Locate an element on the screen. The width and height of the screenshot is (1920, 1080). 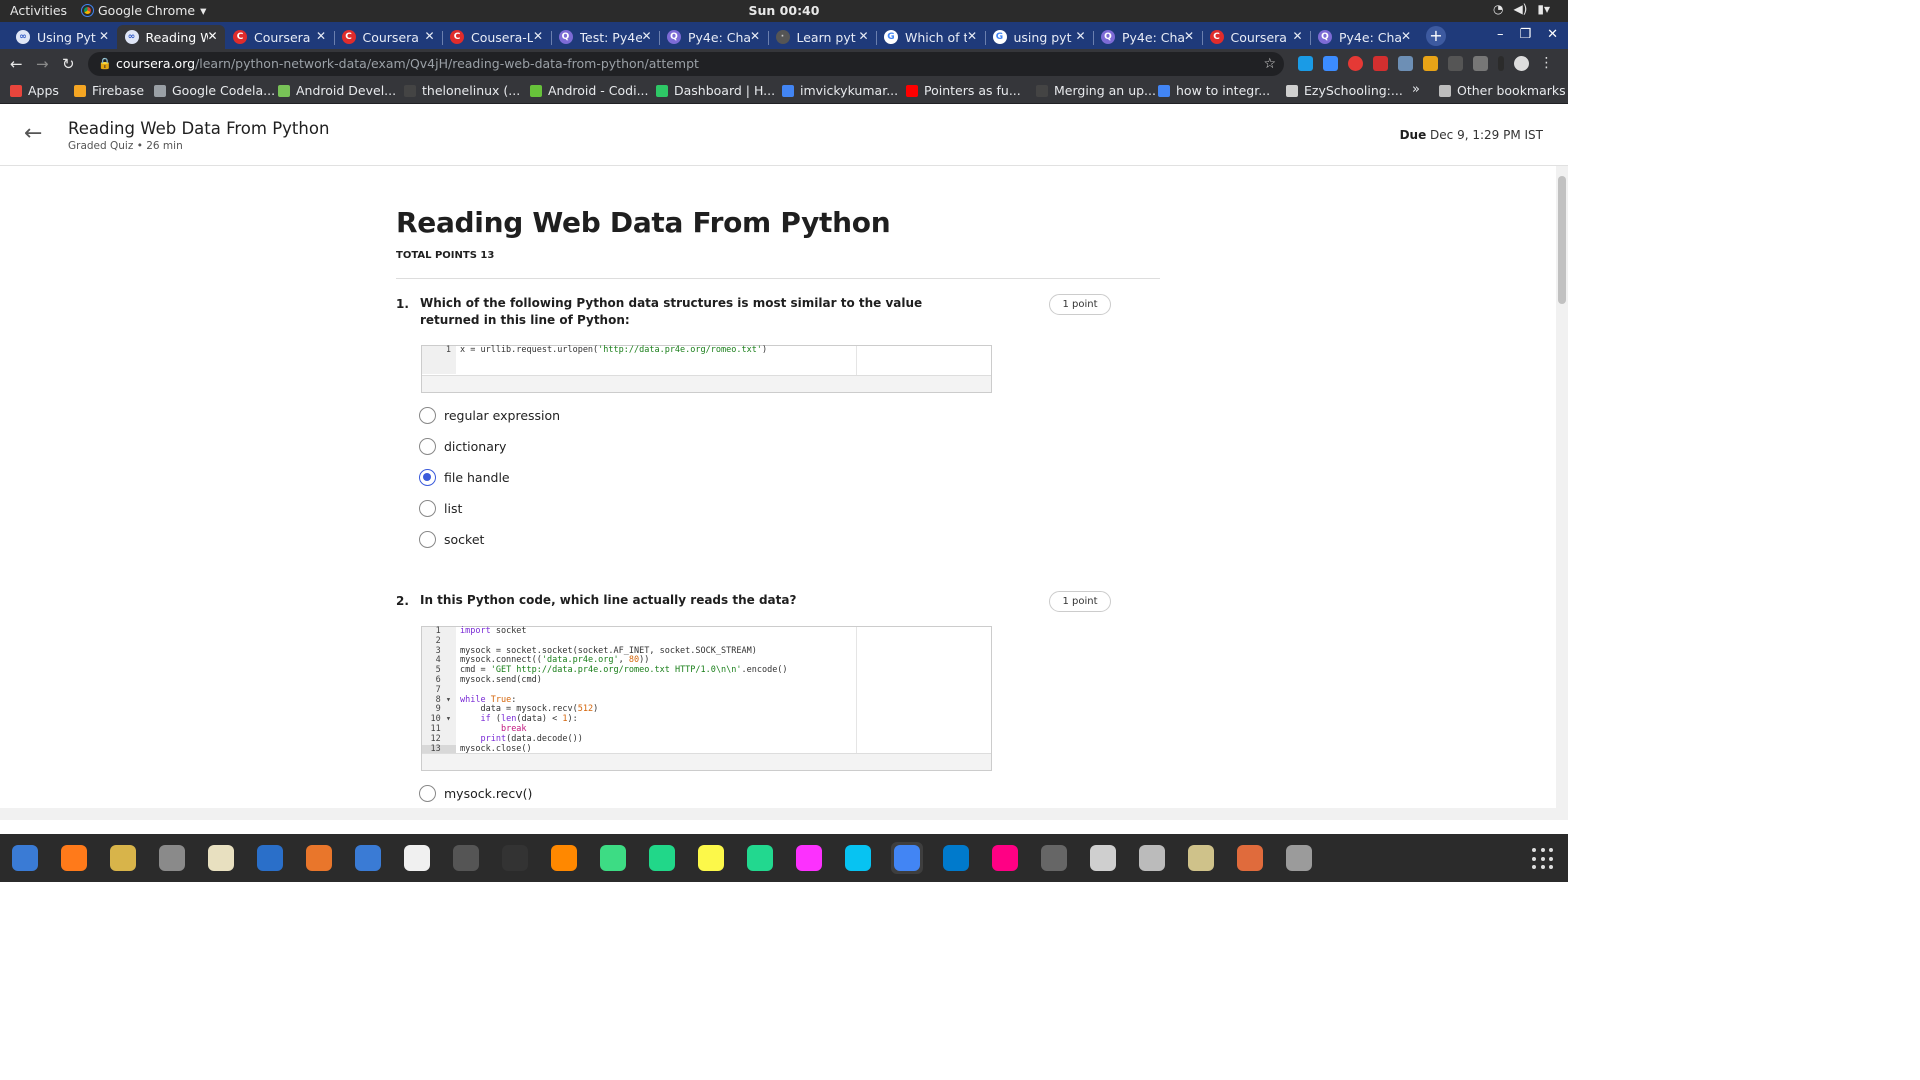
software-center-icon is located at coordinates (319, 858).